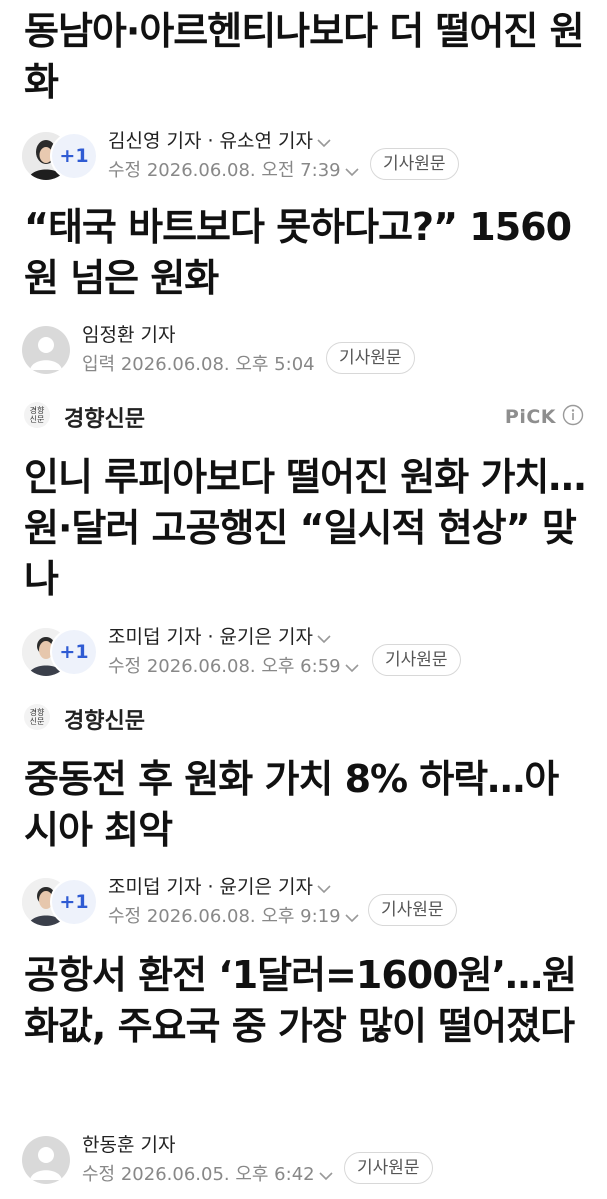  Describe the element at coordinates (128, 1143) in the screenshot. I see `reporter-names: 한동훈 기자` at that location.